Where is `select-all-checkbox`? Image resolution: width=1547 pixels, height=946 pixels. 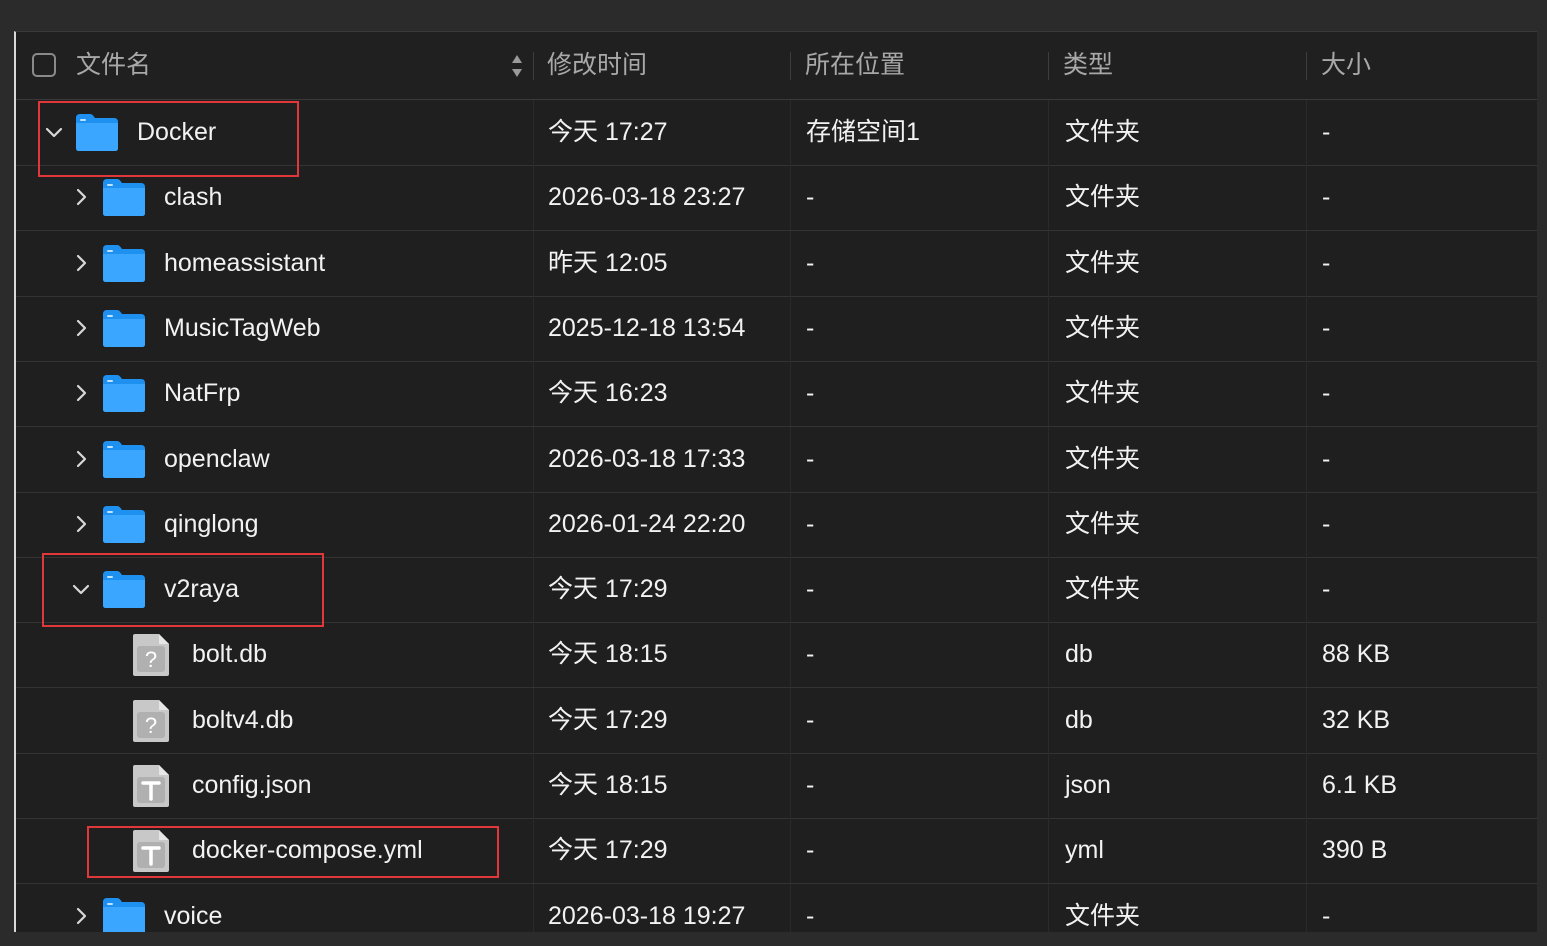
select-all-checkbox is located at coordinates (44, 65).